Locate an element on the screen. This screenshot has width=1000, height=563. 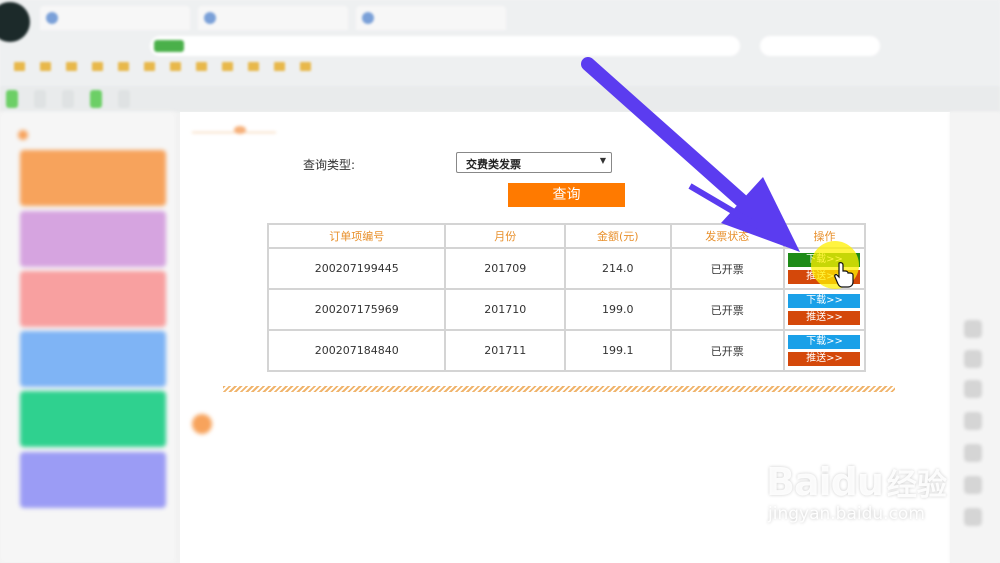
col-order-id: 订单项编号 is located at coordinates (356, 236).